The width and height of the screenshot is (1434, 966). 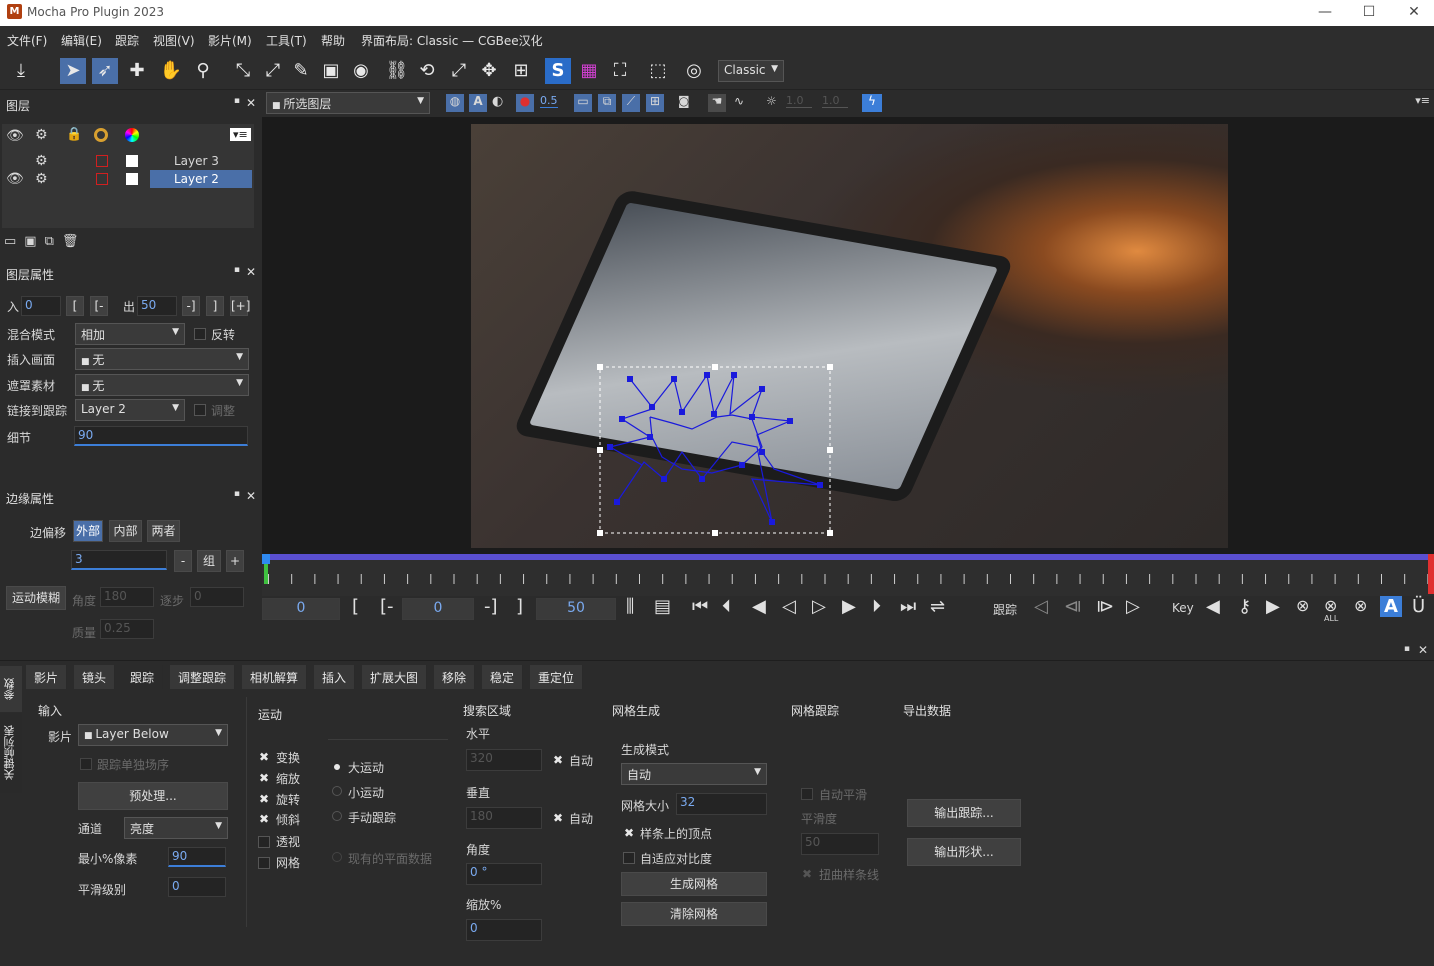 I want to click on out-marker, so click(x=1431, y=574).